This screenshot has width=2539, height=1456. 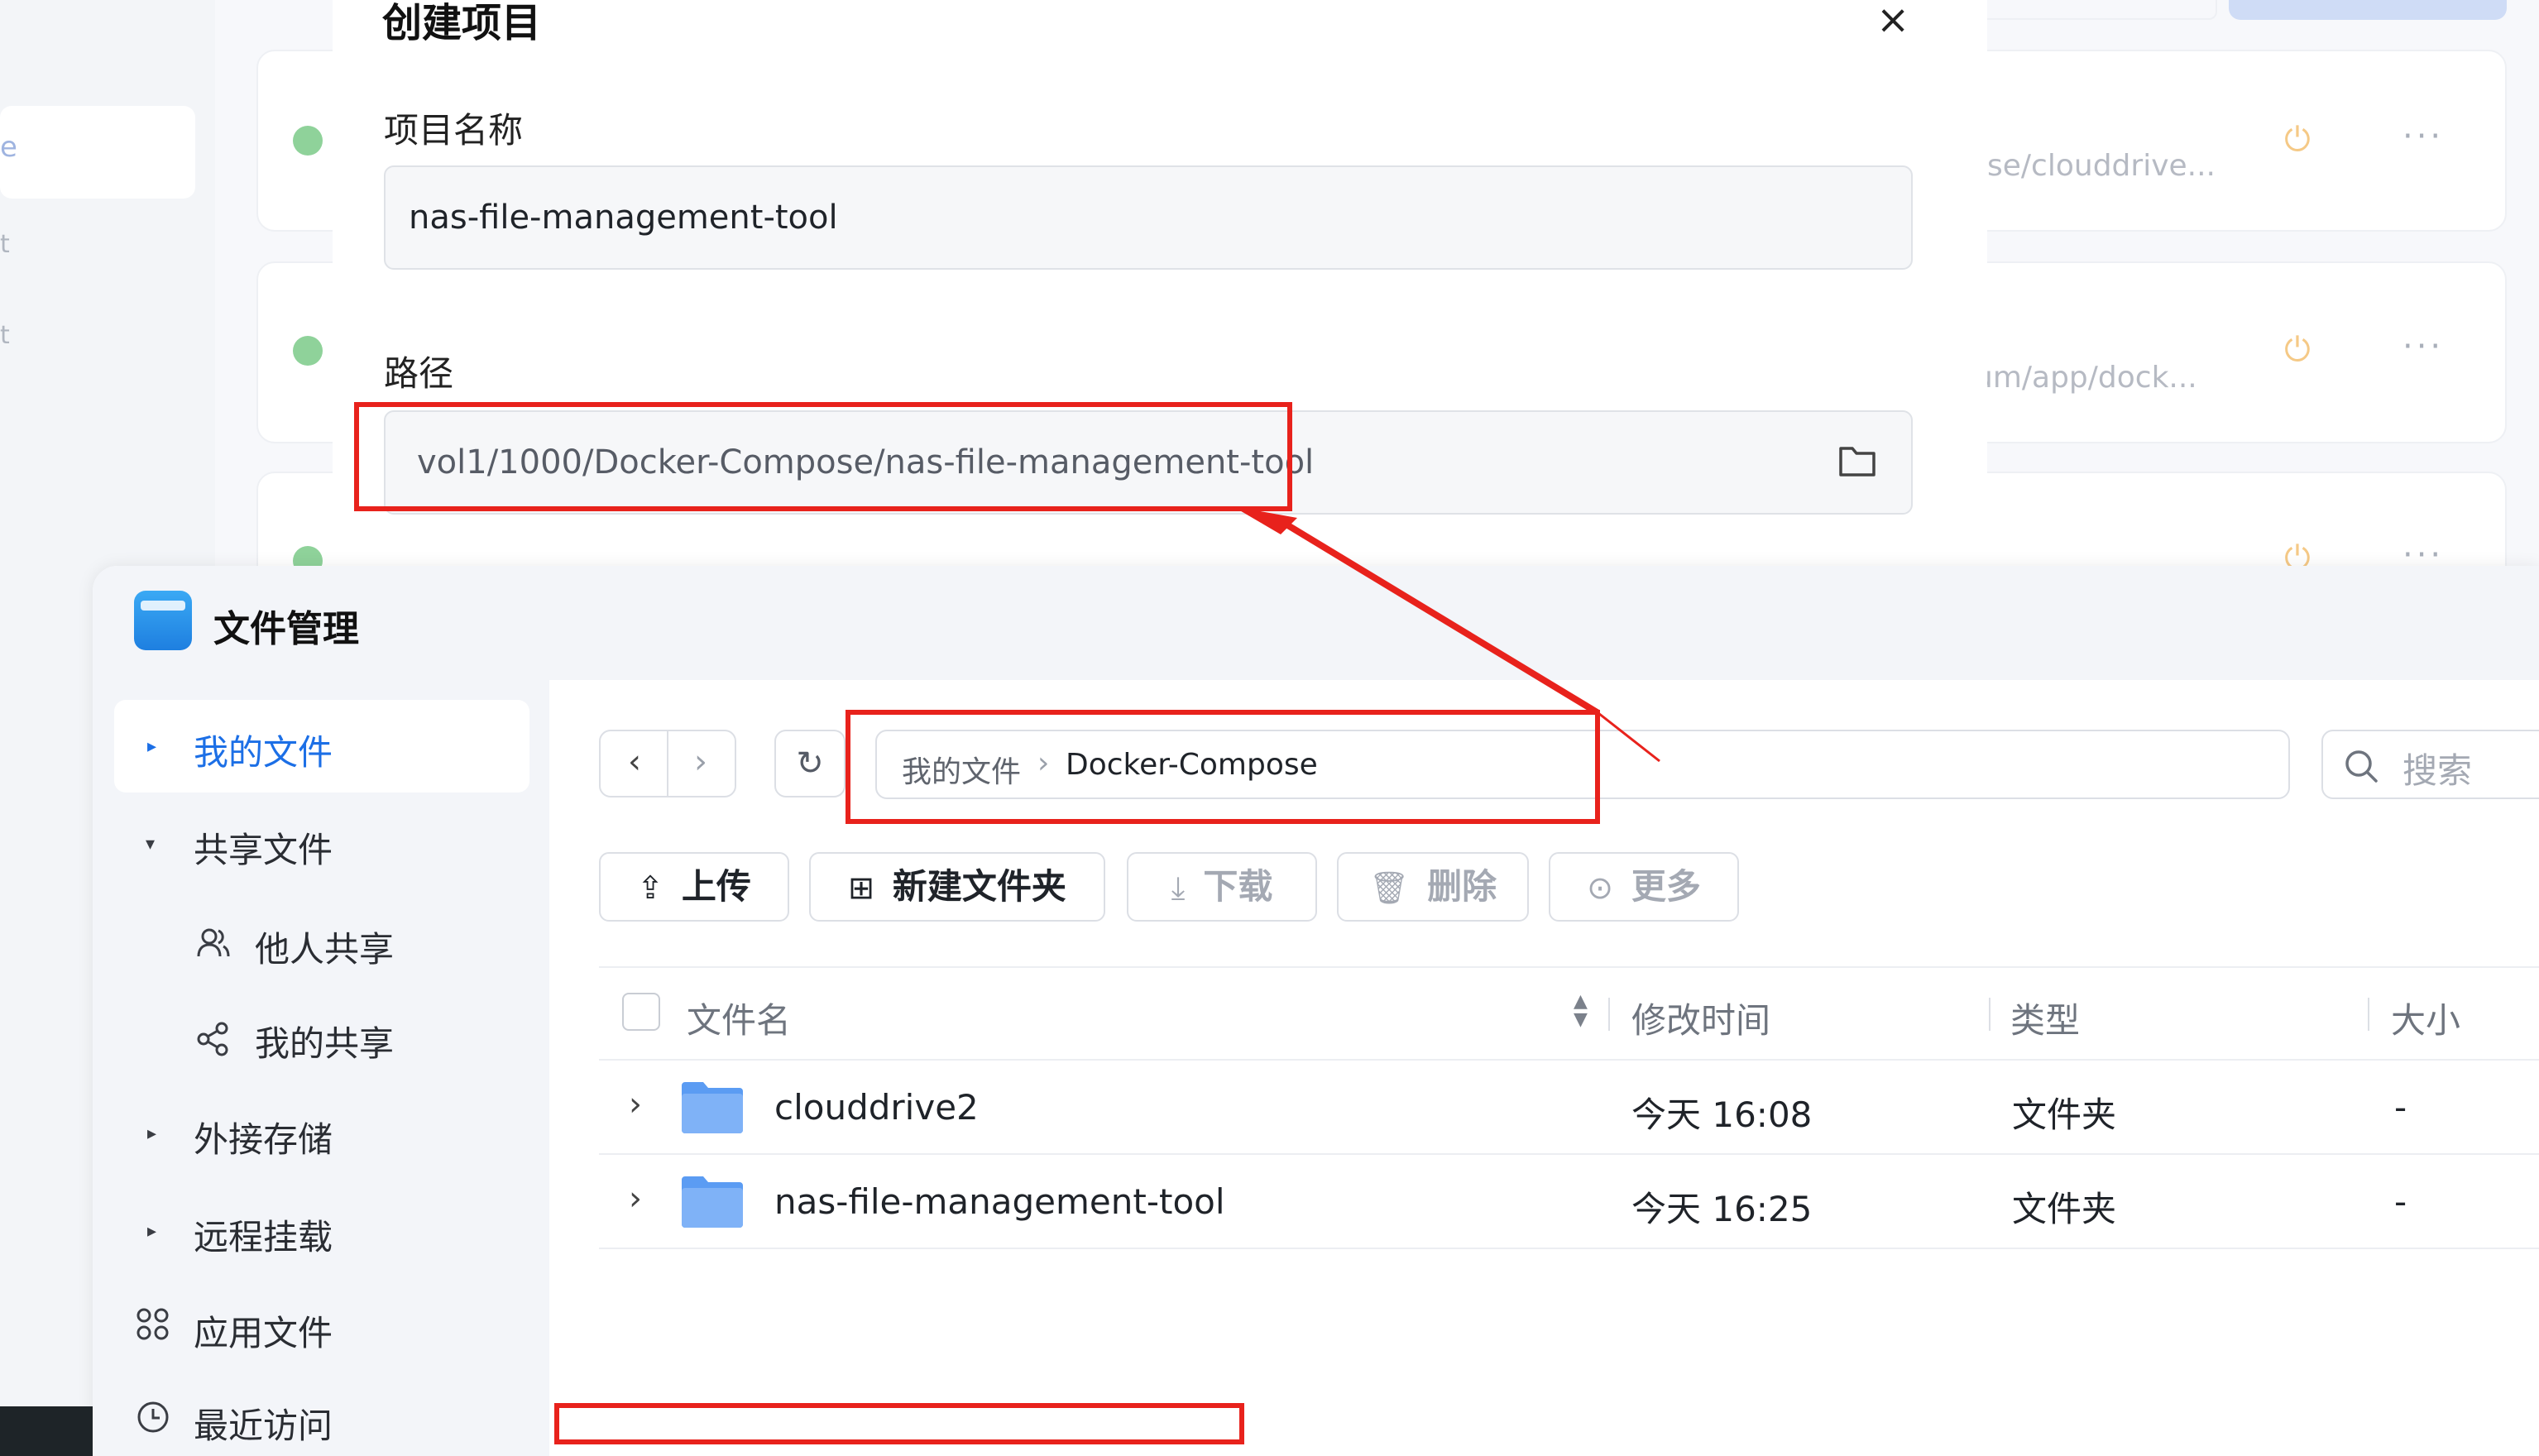 What do you see at coordinates (46, 1431) in the screenshot?
I see `desktop-background` at bounding box center [46, 1431].